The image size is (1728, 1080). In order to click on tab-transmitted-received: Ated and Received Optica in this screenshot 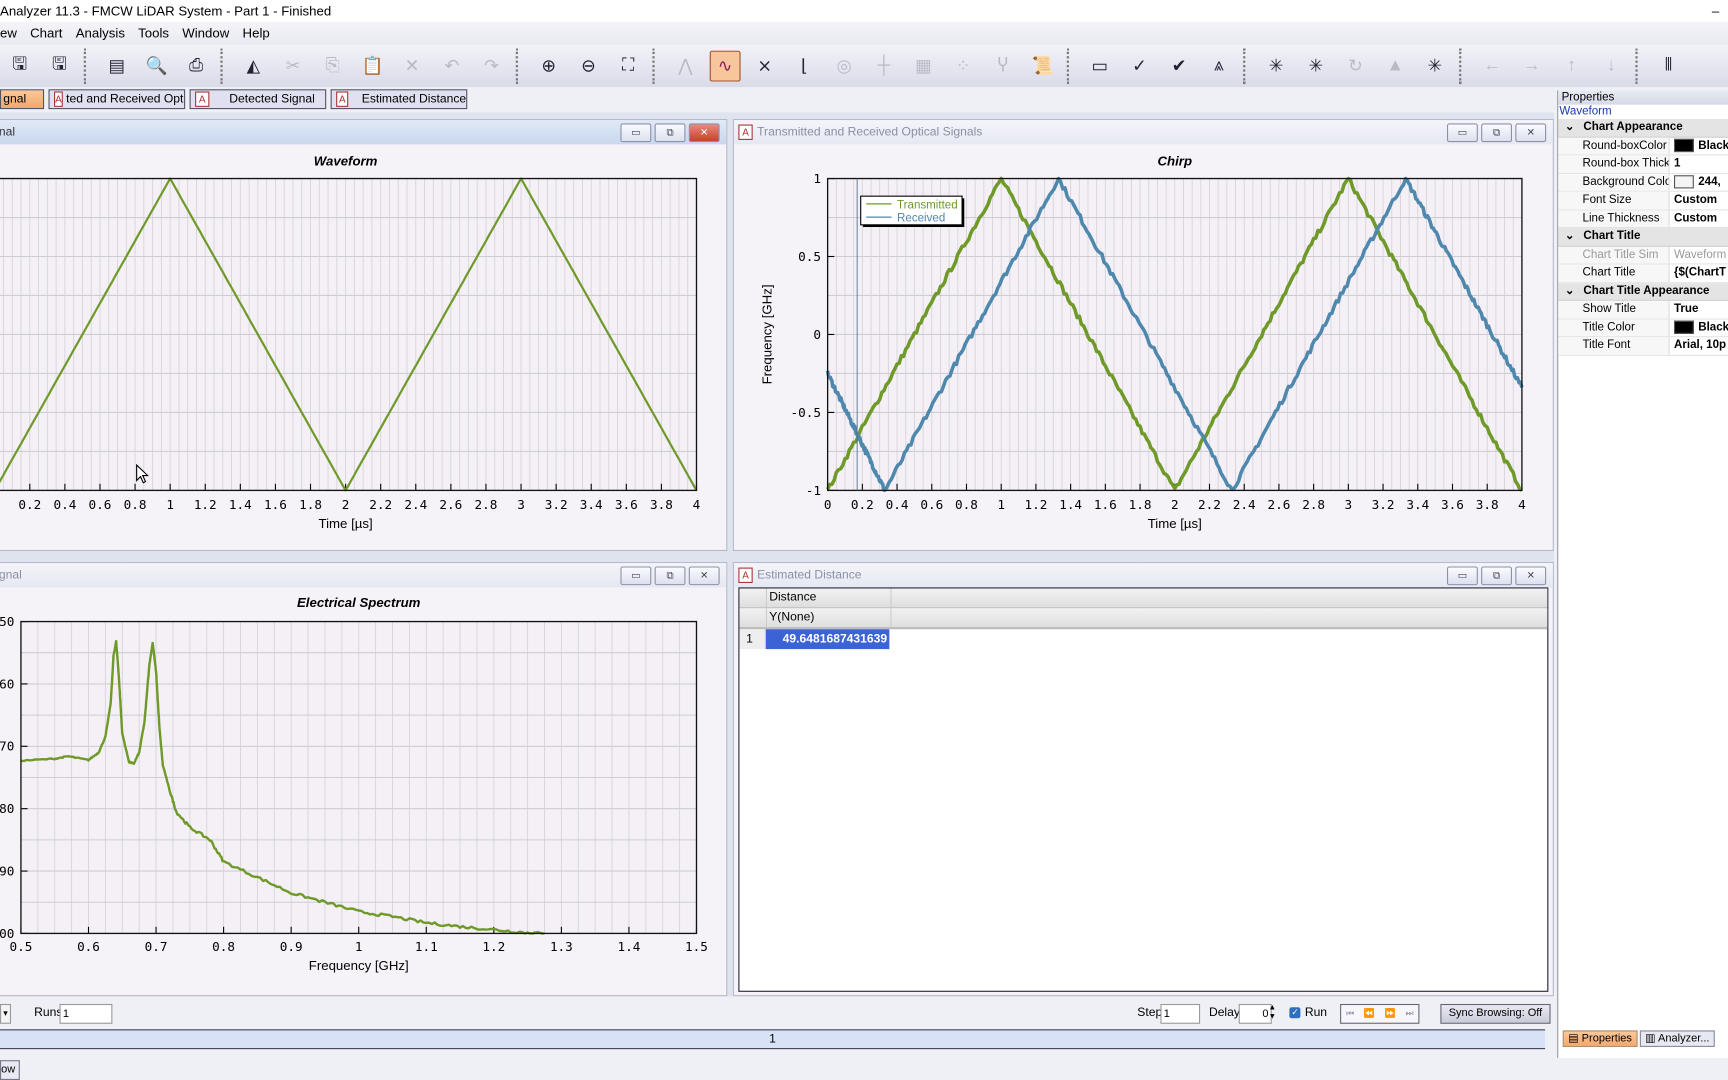, I will do `click(117, 99)`.